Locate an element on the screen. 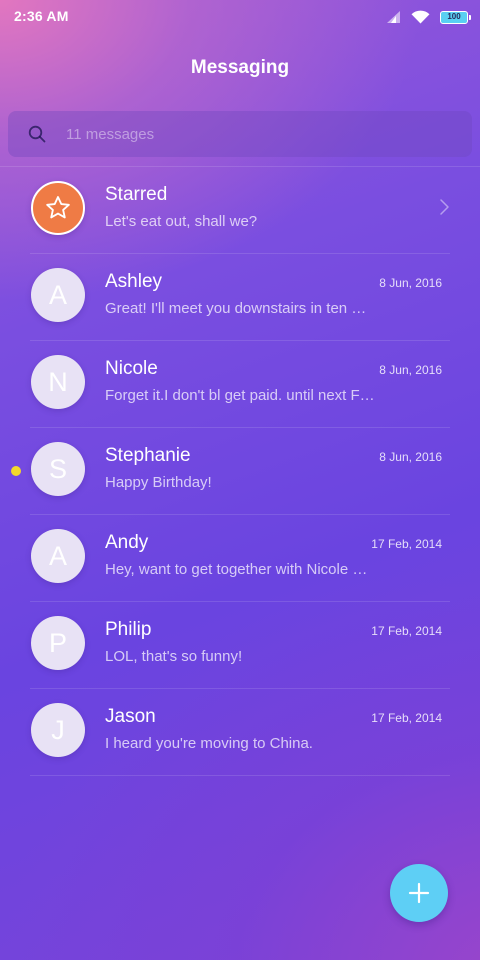  avatar: N is located at coordinates (58, 382).